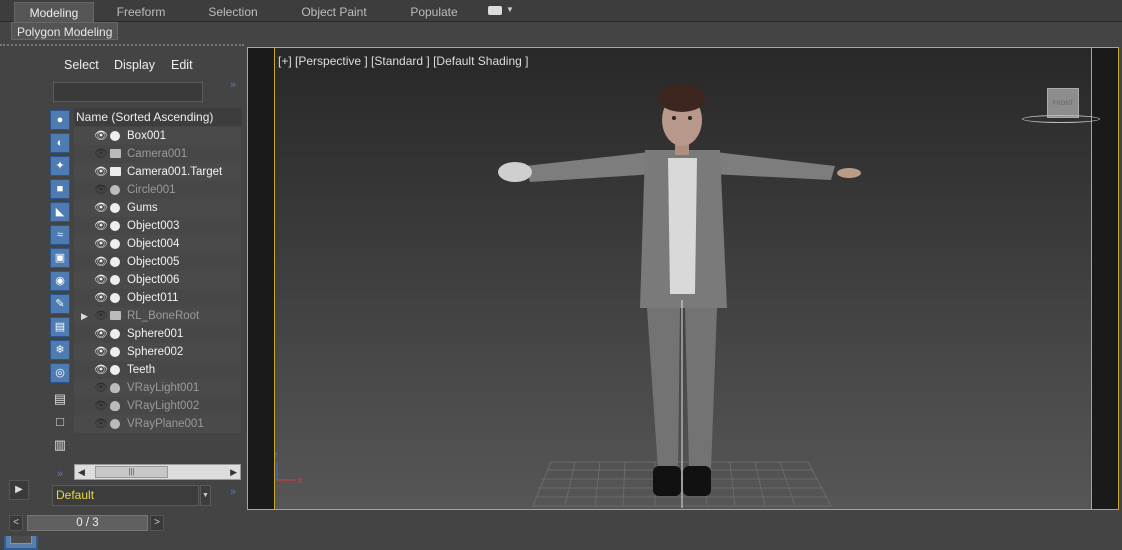  I want to click on list-item: 👁 VRayLight001, so click(157, 388).